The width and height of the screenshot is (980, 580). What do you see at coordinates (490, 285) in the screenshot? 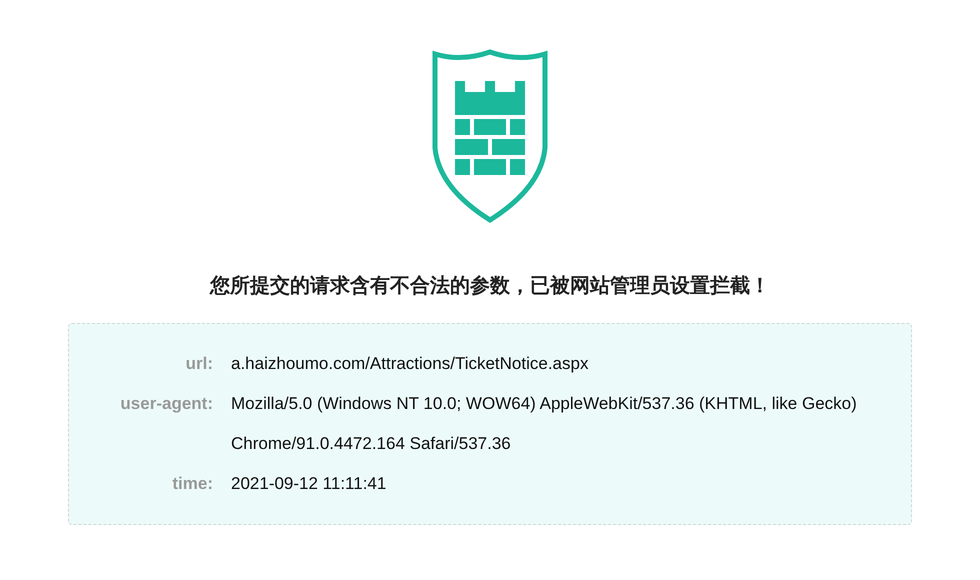
I see `error-heading: 您所提交的请求含有不合法的参数，已被网站管理员设置拦截！` at bounding box center [490, 285].